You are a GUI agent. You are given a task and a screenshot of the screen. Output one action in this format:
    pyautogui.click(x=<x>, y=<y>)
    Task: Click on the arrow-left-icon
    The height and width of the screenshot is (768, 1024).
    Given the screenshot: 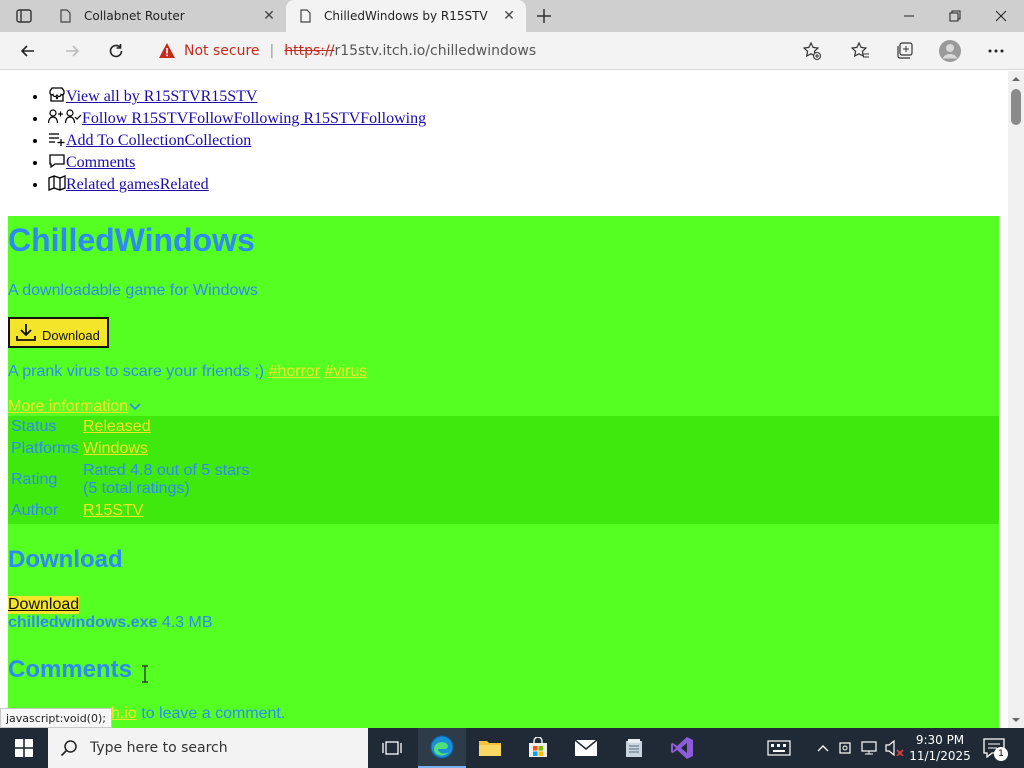 What is the action you would take?
    pyautogui.click(x=27, y=51)
    